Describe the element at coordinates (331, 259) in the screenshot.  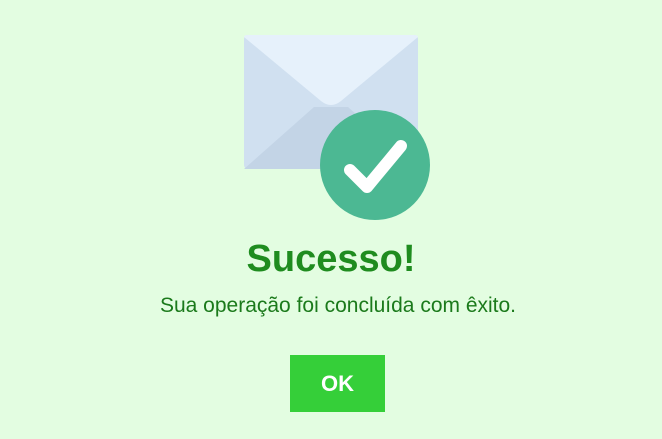
I see `dialog-title: Sucesso!` at that location.